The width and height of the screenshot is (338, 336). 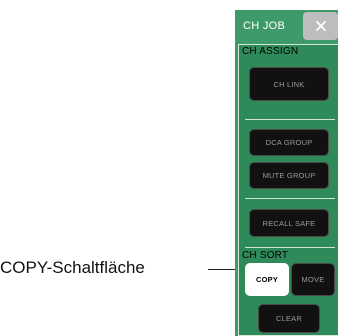 I want to click on clear-button: CLEAR, so click(x=289, y=318).